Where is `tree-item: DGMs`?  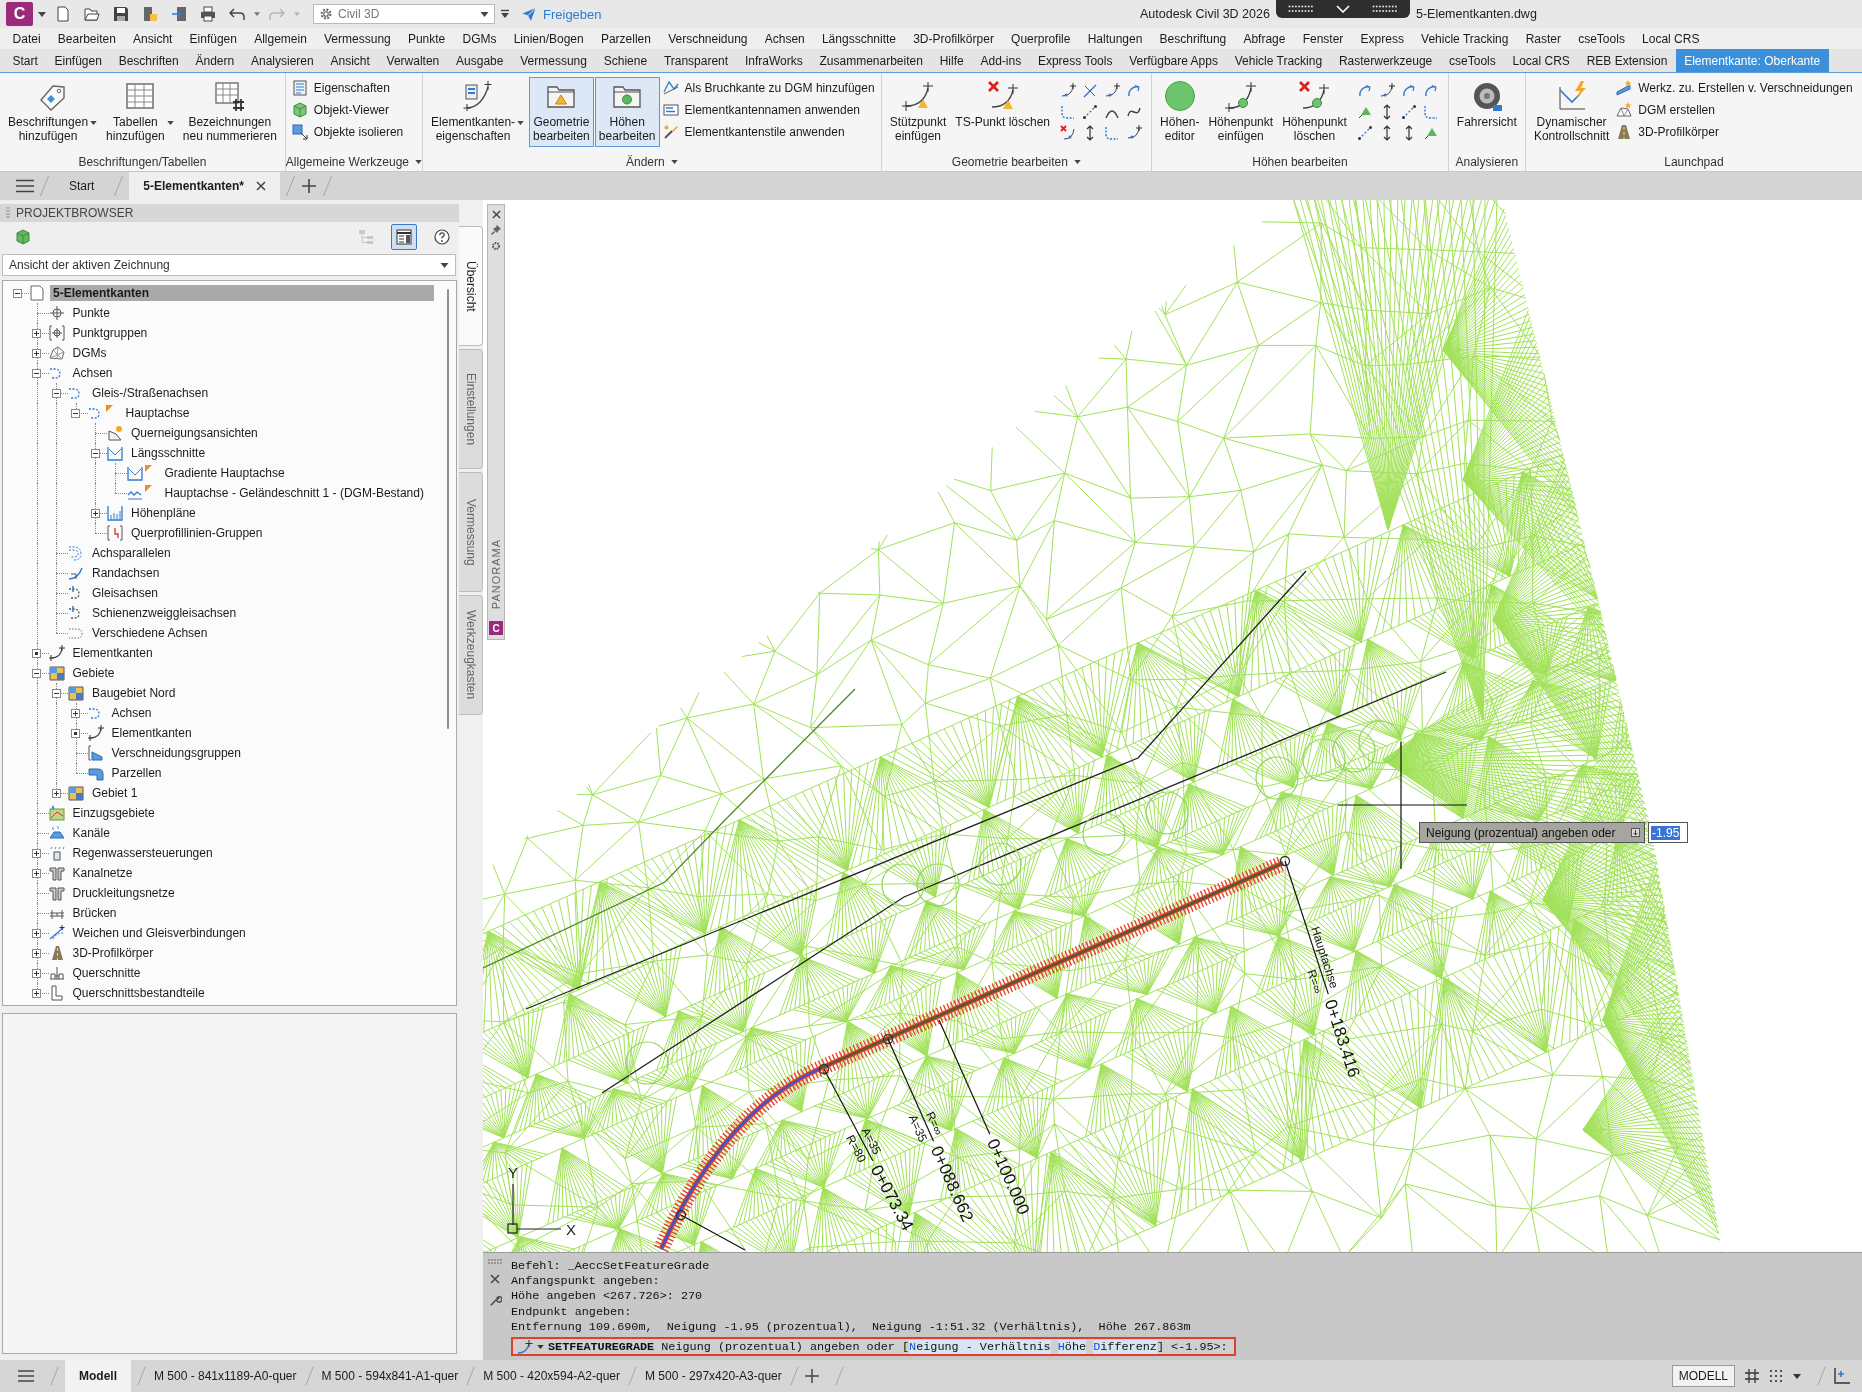
tree-item: DGMs is located at coordinates (89, 353).